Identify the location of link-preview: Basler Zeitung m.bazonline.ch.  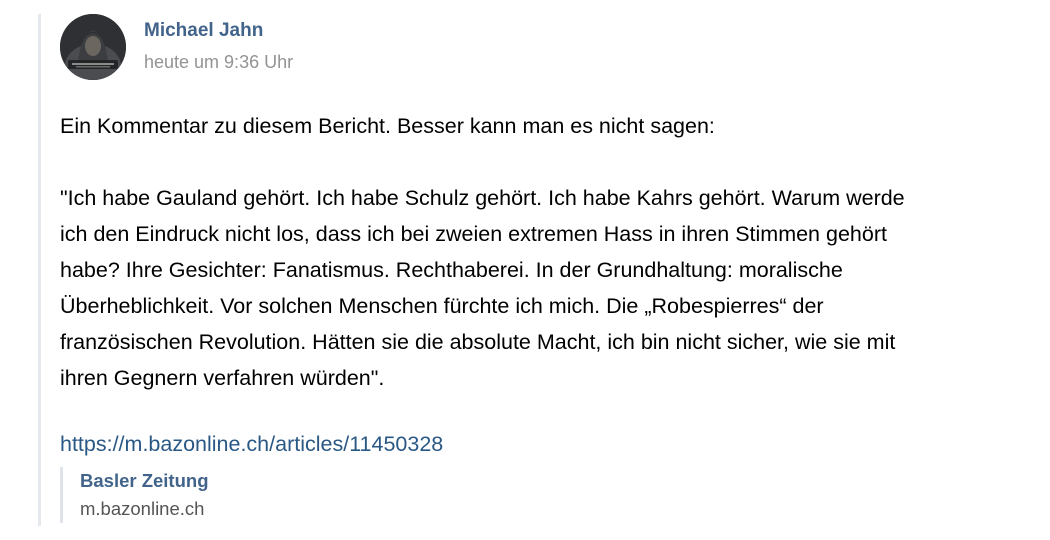
(545, 495).